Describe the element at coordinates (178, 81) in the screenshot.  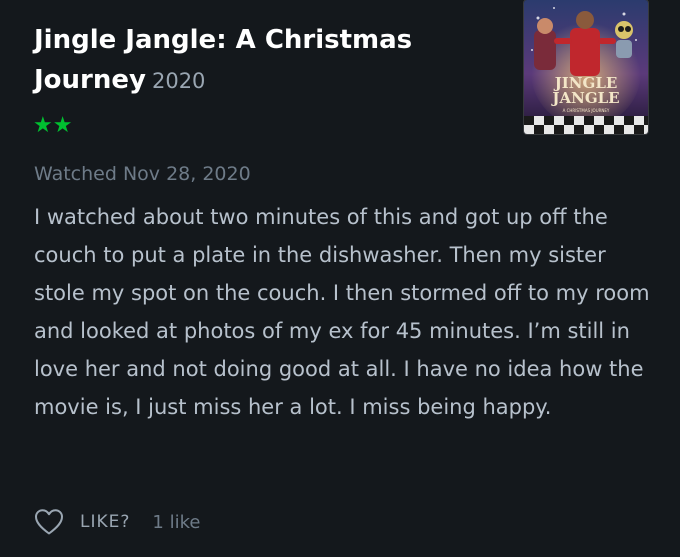
I see `film-year: 2020` at that location.